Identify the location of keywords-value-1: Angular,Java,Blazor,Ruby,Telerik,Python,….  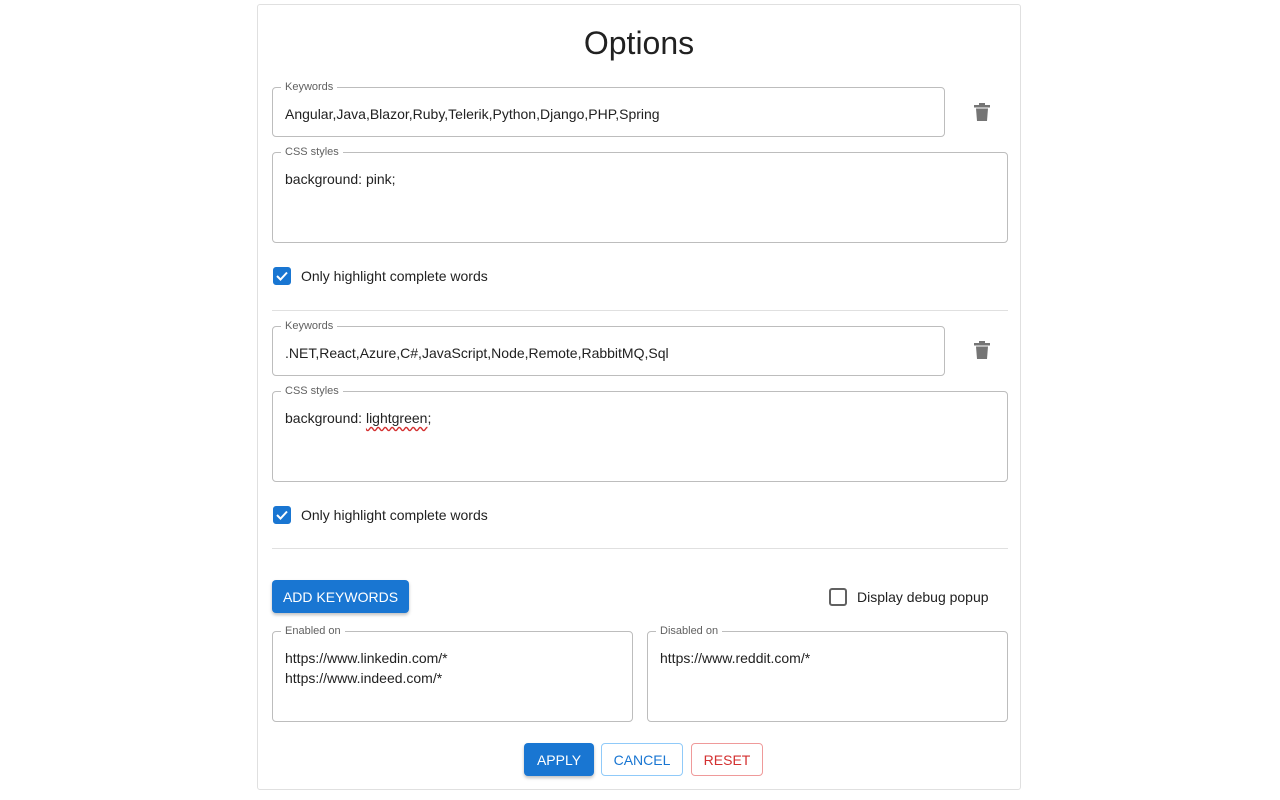
(472, 114).